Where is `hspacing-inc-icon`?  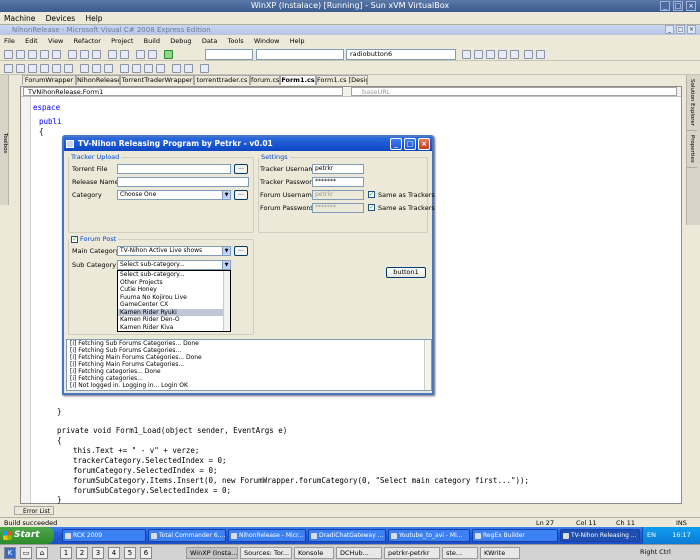 hspacing-inc-icon is located at coordinates (136, 68).